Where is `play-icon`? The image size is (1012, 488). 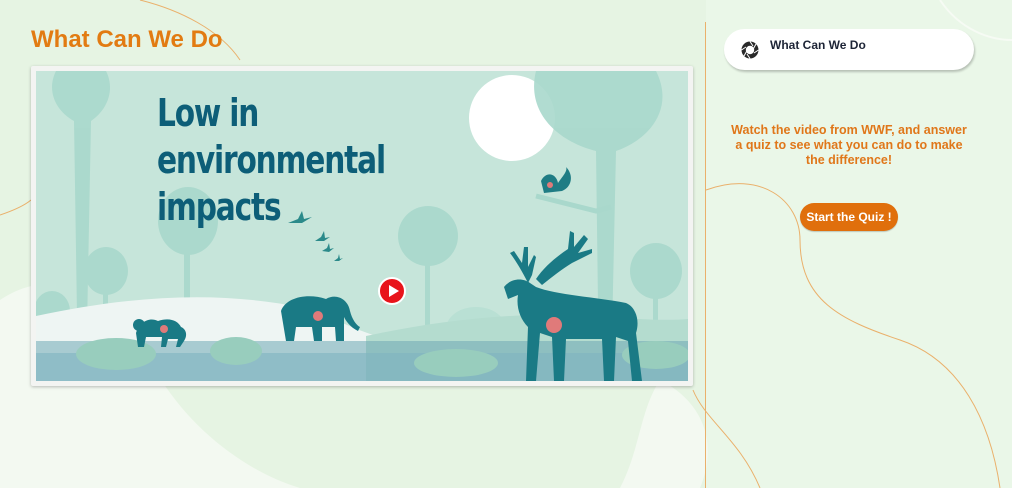
play-icon is located at coordinates (394, 291).